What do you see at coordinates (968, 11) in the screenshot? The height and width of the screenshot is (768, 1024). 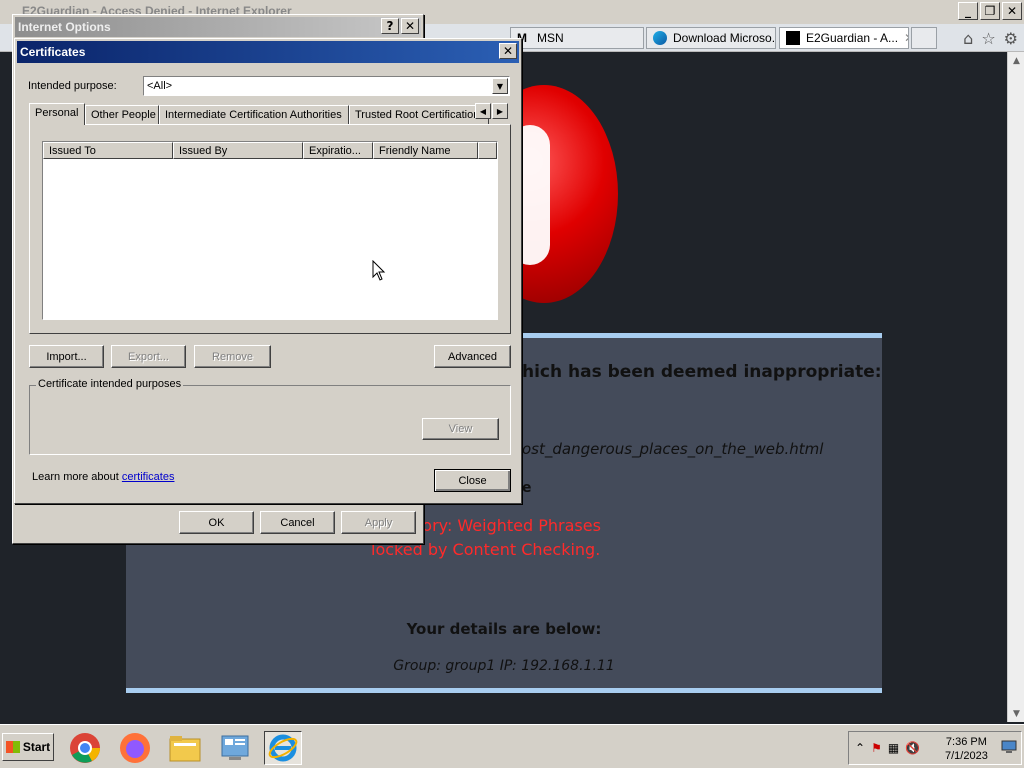 I see `minimize-button: _` at bounding box center [968, 11].